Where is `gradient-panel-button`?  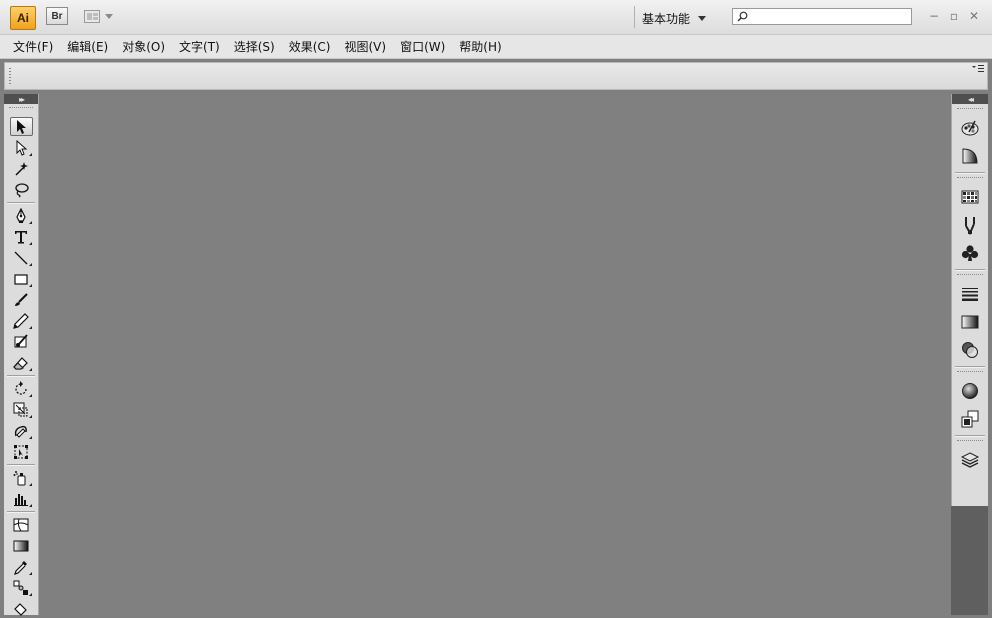 gradient-panel-button is located at coordinates (970, 322).